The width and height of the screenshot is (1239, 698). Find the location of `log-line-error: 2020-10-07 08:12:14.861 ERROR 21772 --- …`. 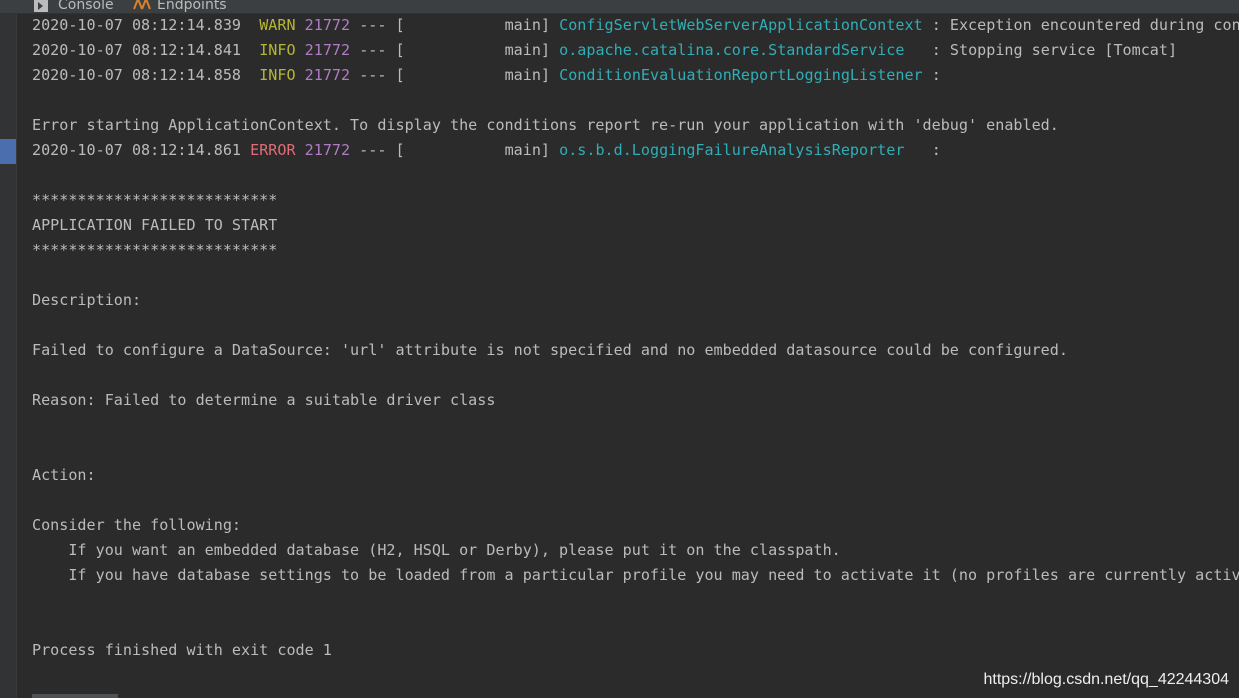

log-line-error: 2020-10-07 08:12:14.861 ERROR 21772 --- … is located at coordinates (486, 150).